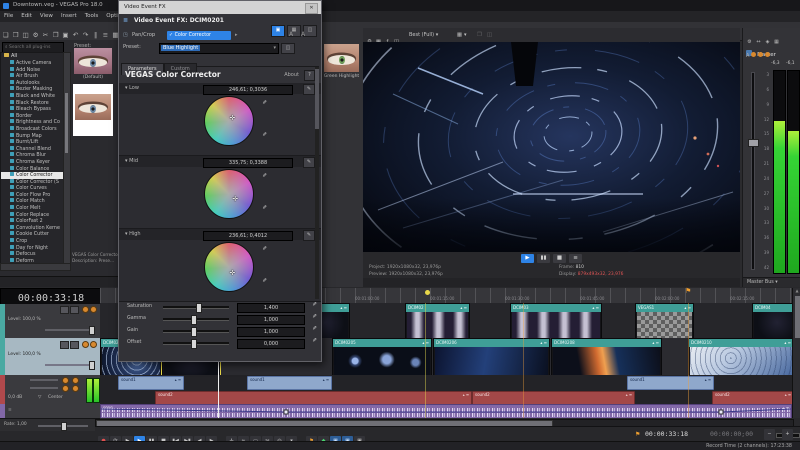  What do you see at coordinates (271, 319) in the screenshot?
I see `slider-value-field: 1,000` at bounding box center [271, 319].